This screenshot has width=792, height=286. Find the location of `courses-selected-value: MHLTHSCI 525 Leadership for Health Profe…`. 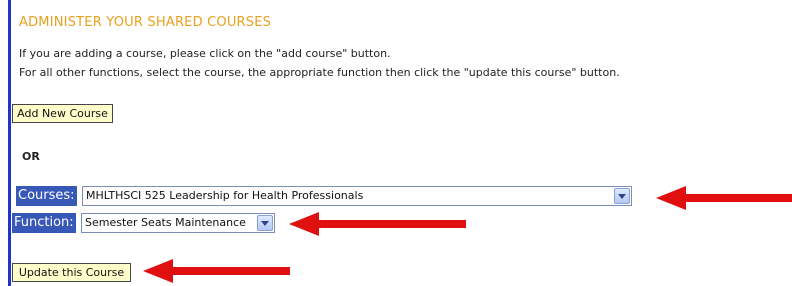

courses-selected-value: MHLTHSCI 525 Leadership for Health Profe… is located at coordinates (225, 195).